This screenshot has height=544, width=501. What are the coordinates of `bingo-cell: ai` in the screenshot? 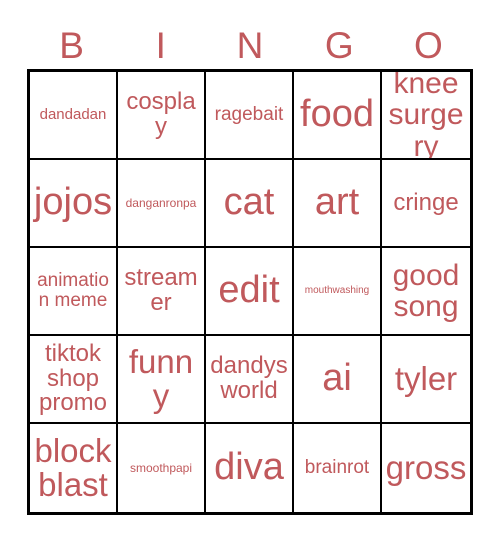 It's located at (338, 380).